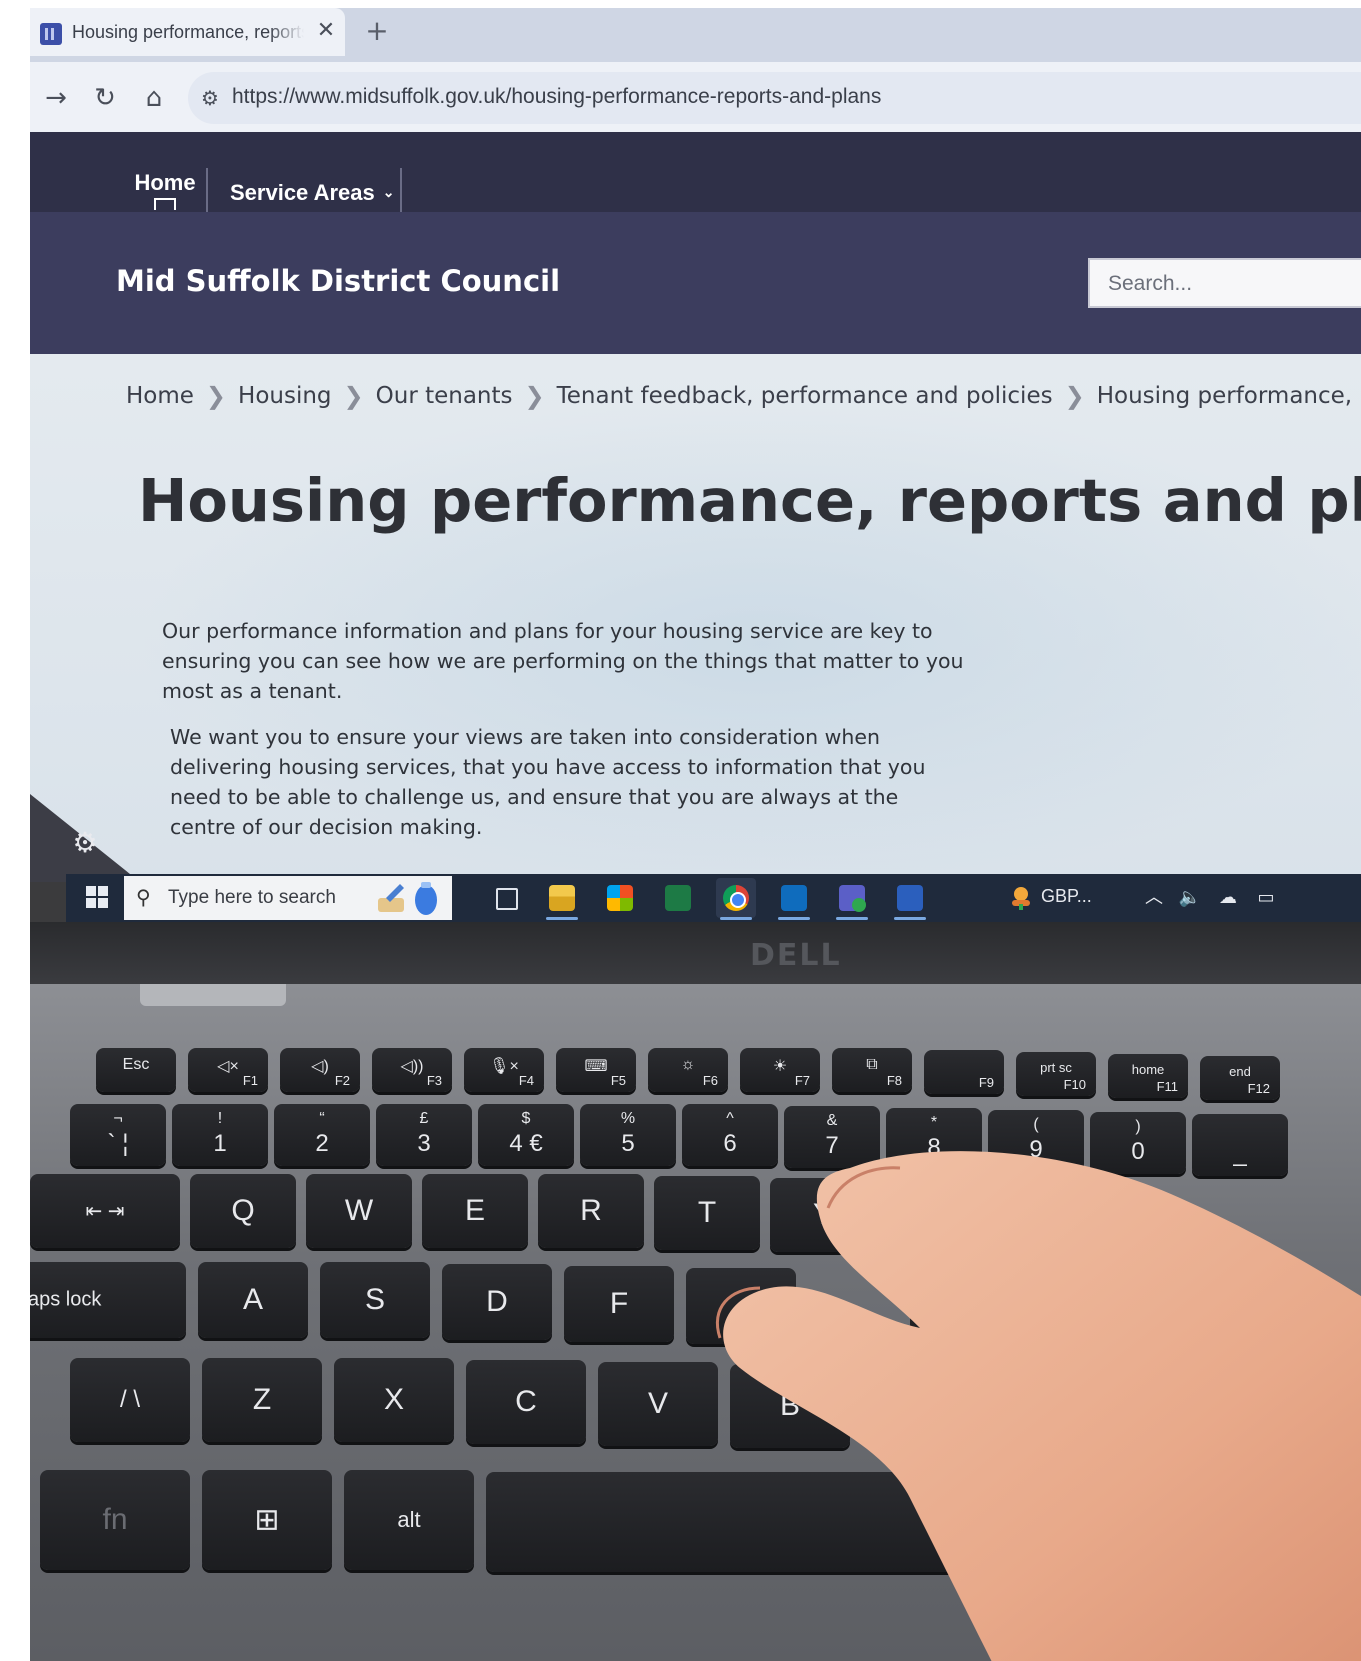  I want to click on key-z: Z, so click(262, 1400).